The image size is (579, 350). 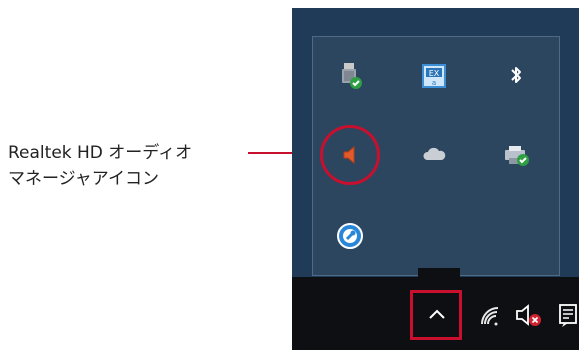 What do you see at coordinates (434, 155) in the screenshot?
I see `onedrive-cloud-icon` at bounding box center [434, 155].